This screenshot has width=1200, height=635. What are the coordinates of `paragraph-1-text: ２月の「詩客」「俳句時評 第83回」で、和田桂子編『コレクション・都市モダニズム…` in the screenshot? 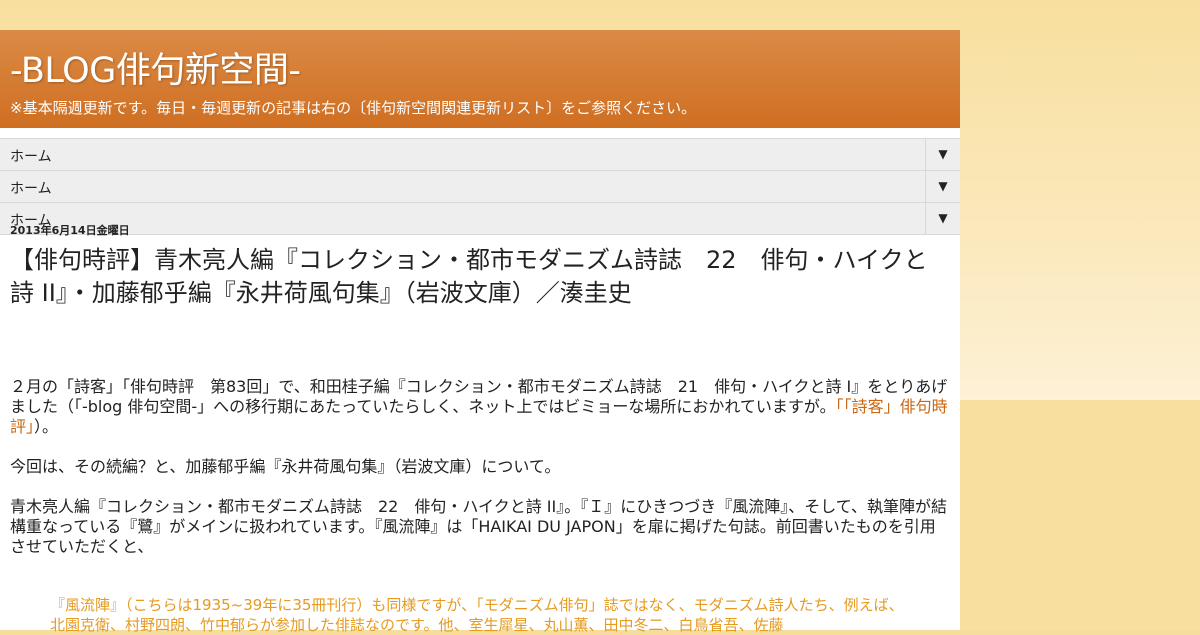 It's located at (479, 396).